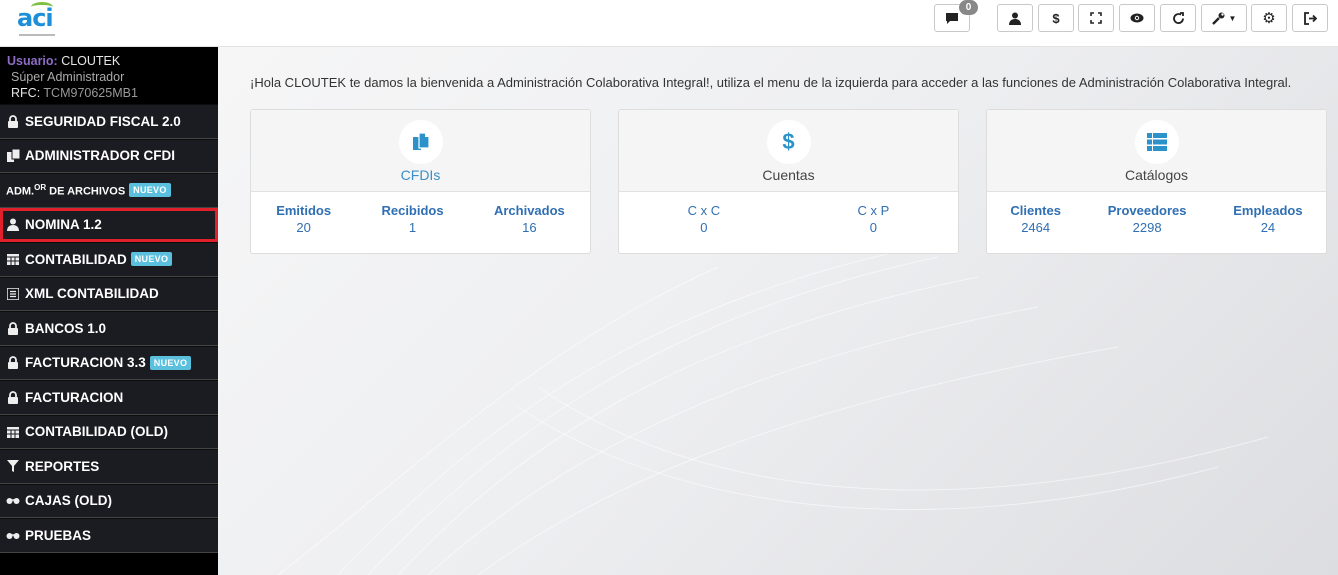  What do you see at coordinates (68, 77) in the screenshot?
I see `user-role: Súper Administrador` at bounding box center [68, 77].